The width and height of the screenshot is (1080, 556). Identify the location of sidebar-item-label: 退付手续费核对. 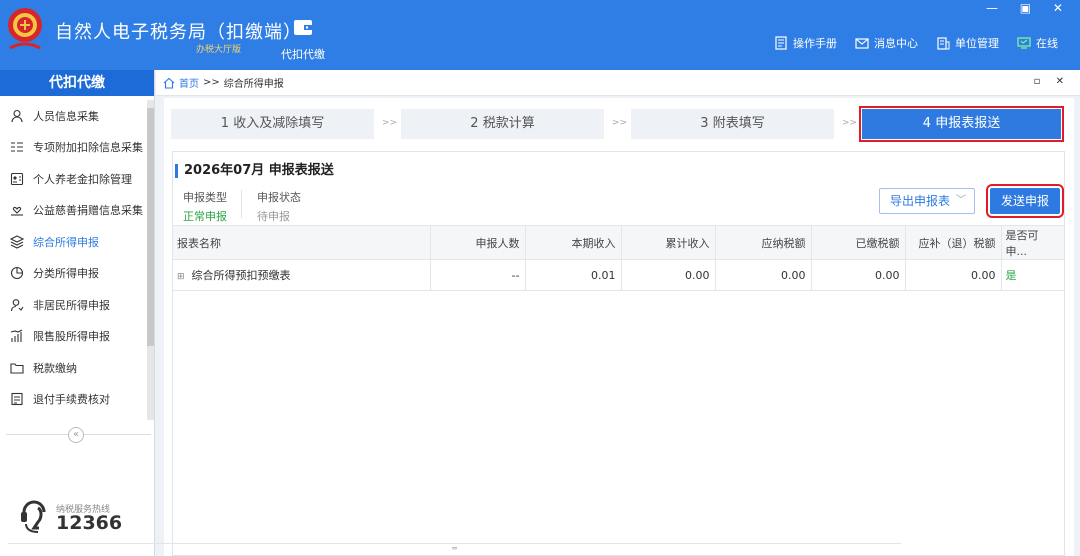
(71, 400).